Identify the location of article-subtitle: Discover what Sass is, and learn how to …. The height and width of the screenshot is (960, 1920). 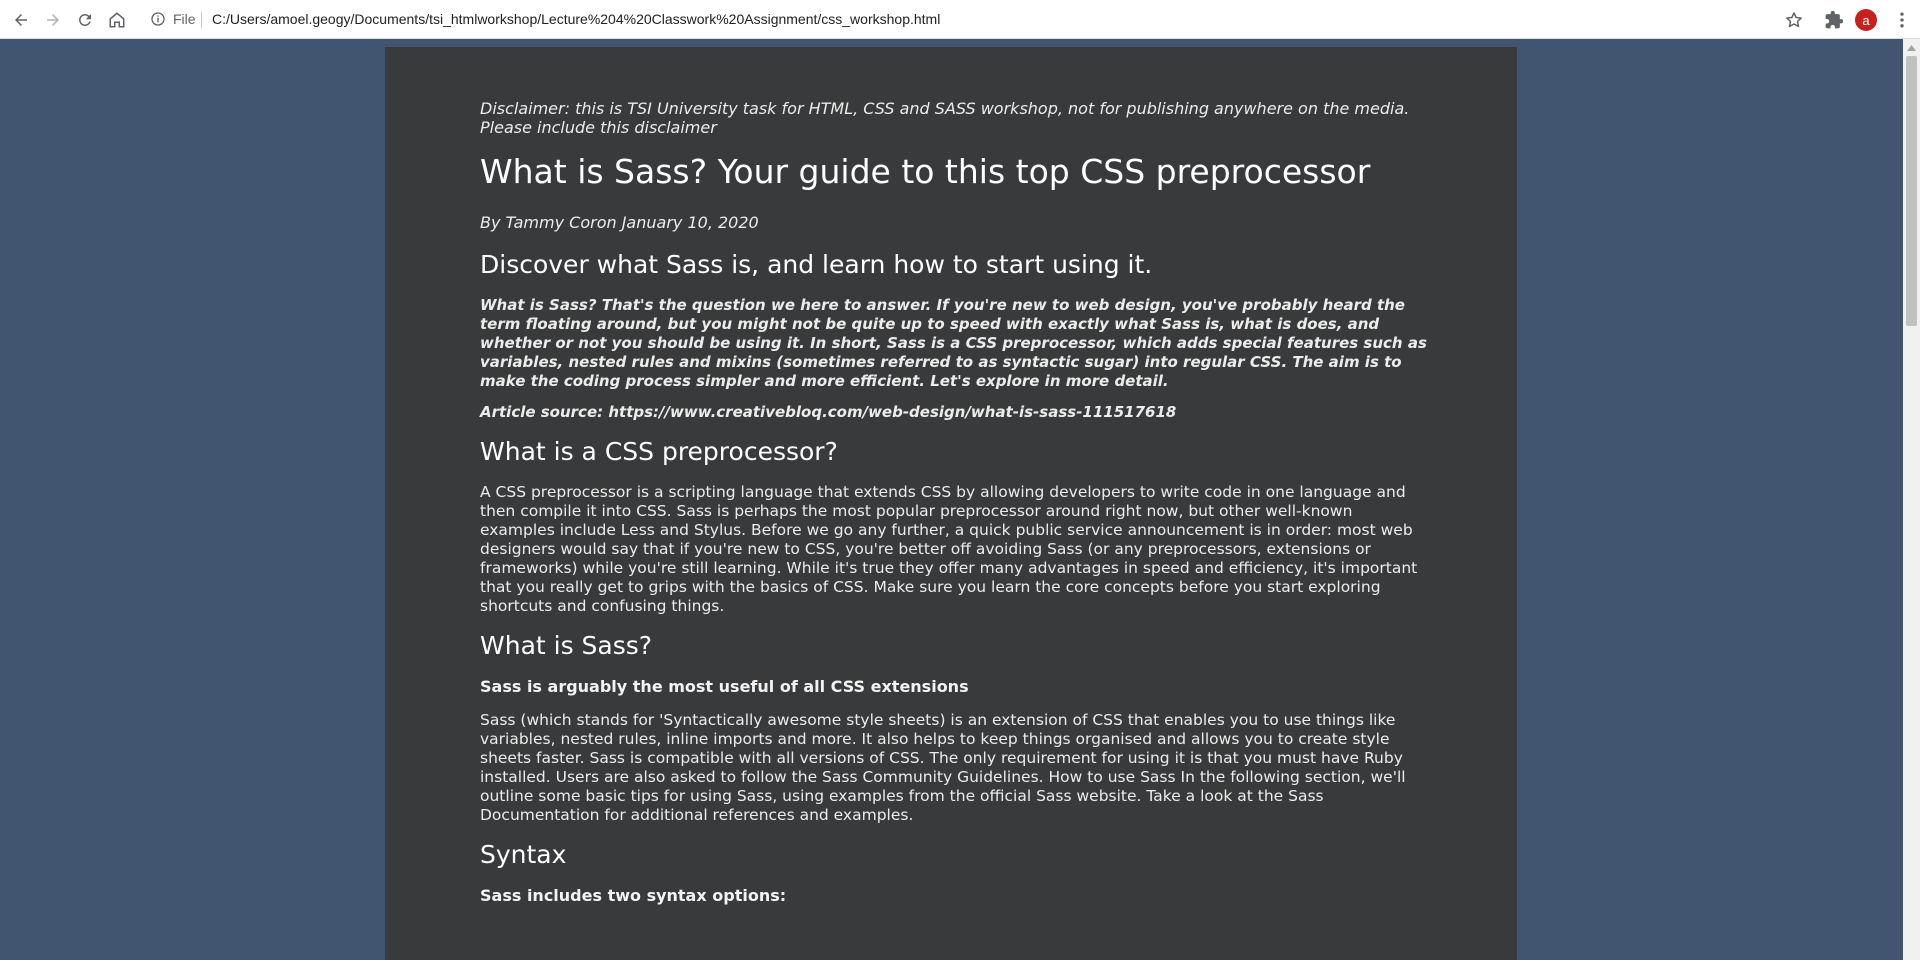
(816, 264).